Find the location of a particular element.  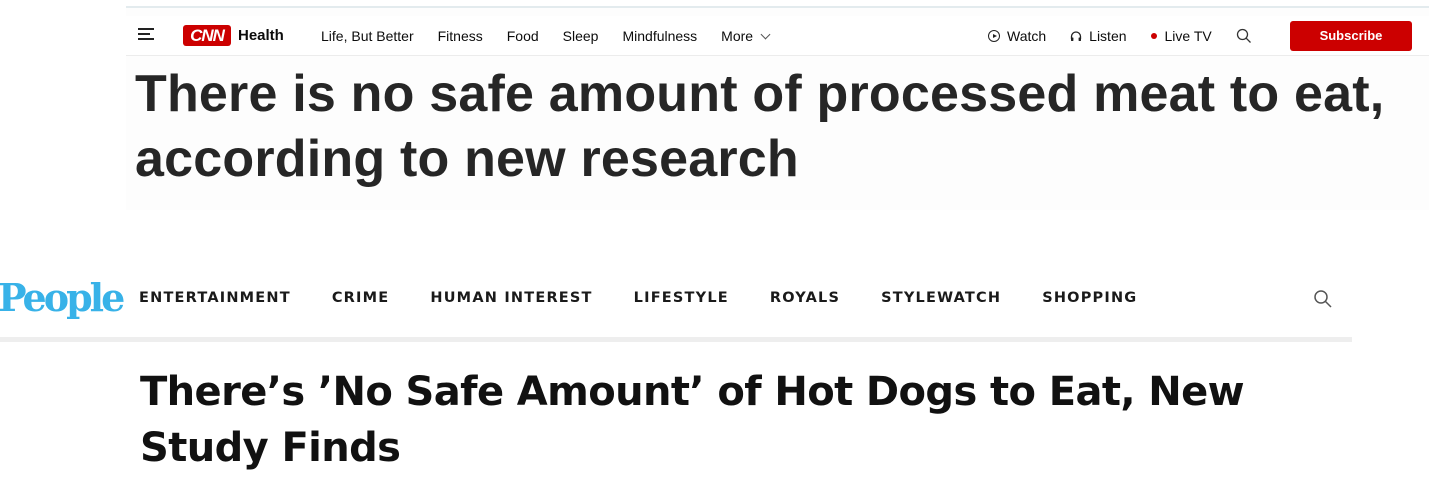

nav-link-fitness: Fitness is located at coordinates (460, 36).